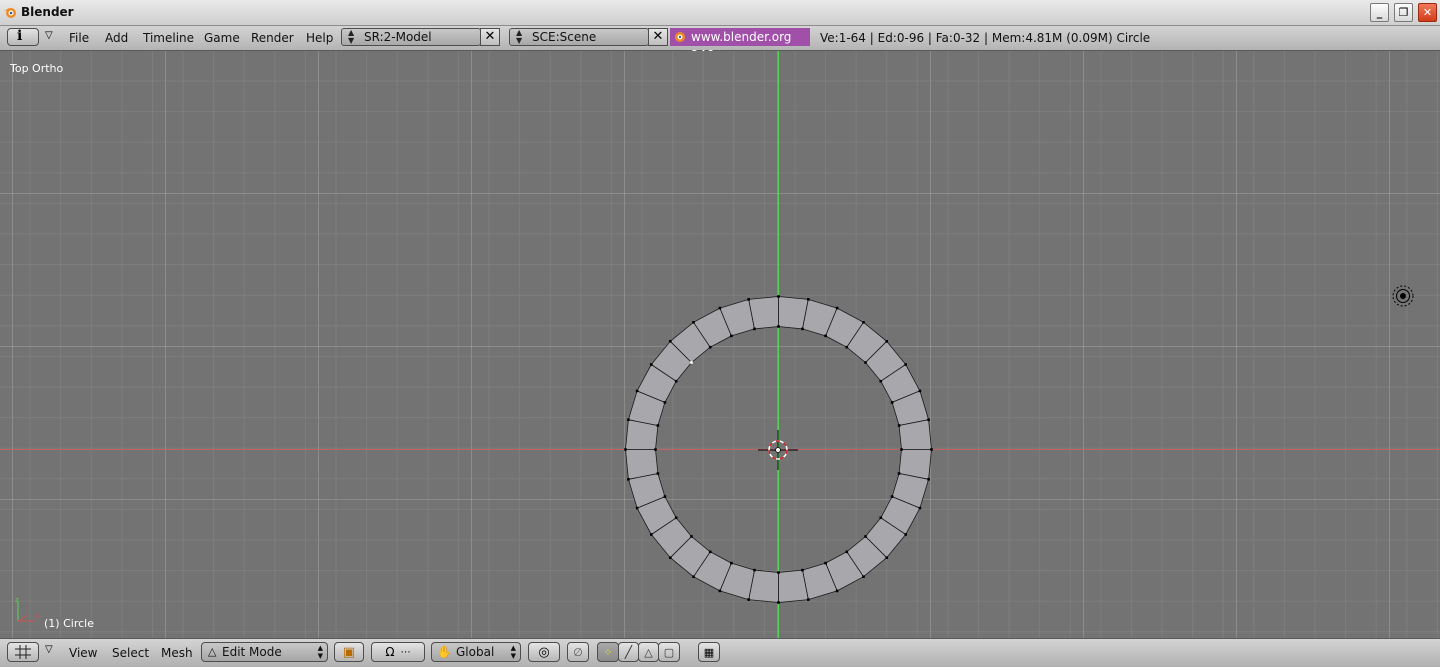 This screenshot has width=1440, height=667. I want to click on draw-type-button: ▣, so click(349, 652).